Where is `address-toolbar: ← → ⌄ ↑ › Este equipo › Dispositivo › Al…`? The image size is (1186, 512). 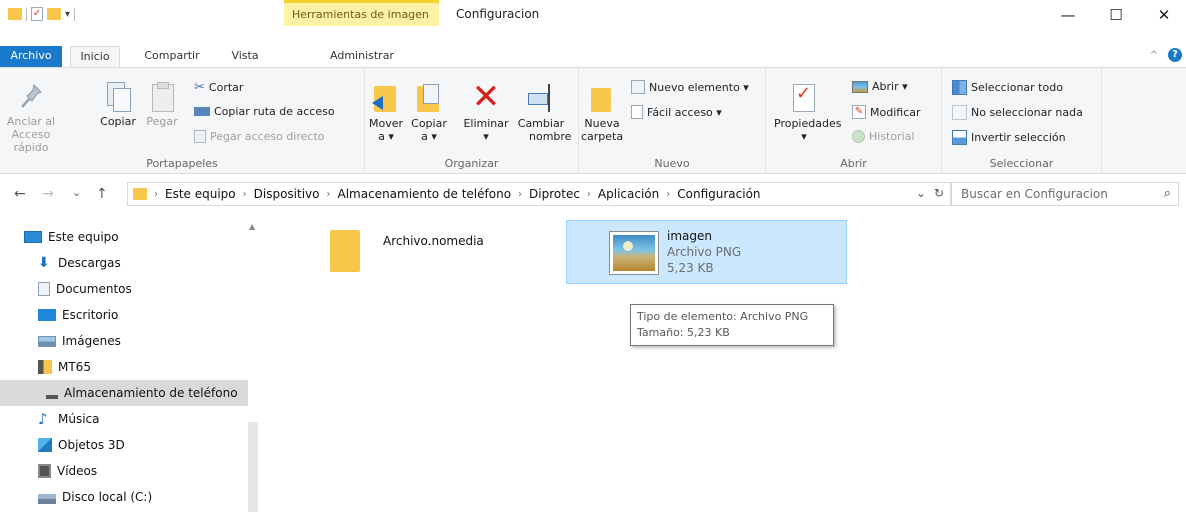 address-toolbar: ← → ⌄ ↑ › Este equipo › Dispositivo › Al… is located at coordinates (593, 193).